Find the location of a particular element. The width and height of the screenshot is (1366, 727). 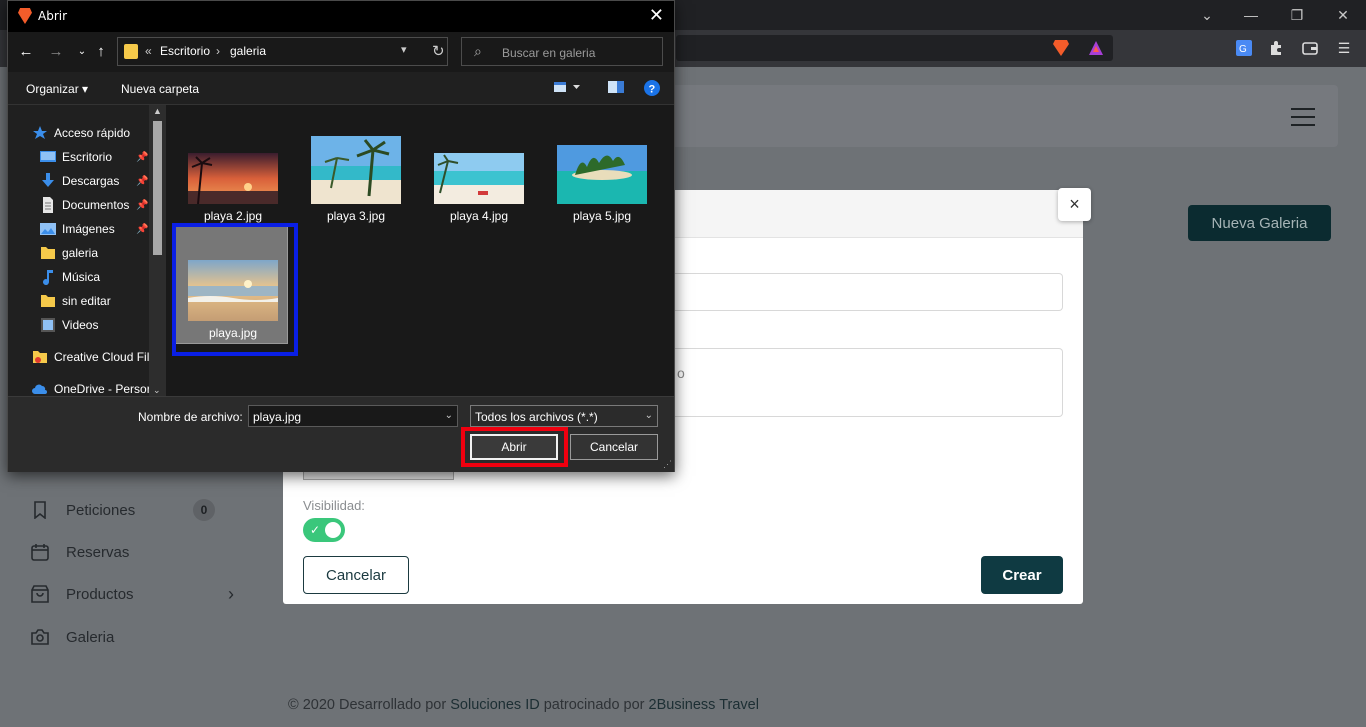

modal-close-button: × is located at coordinates (1074, 204).